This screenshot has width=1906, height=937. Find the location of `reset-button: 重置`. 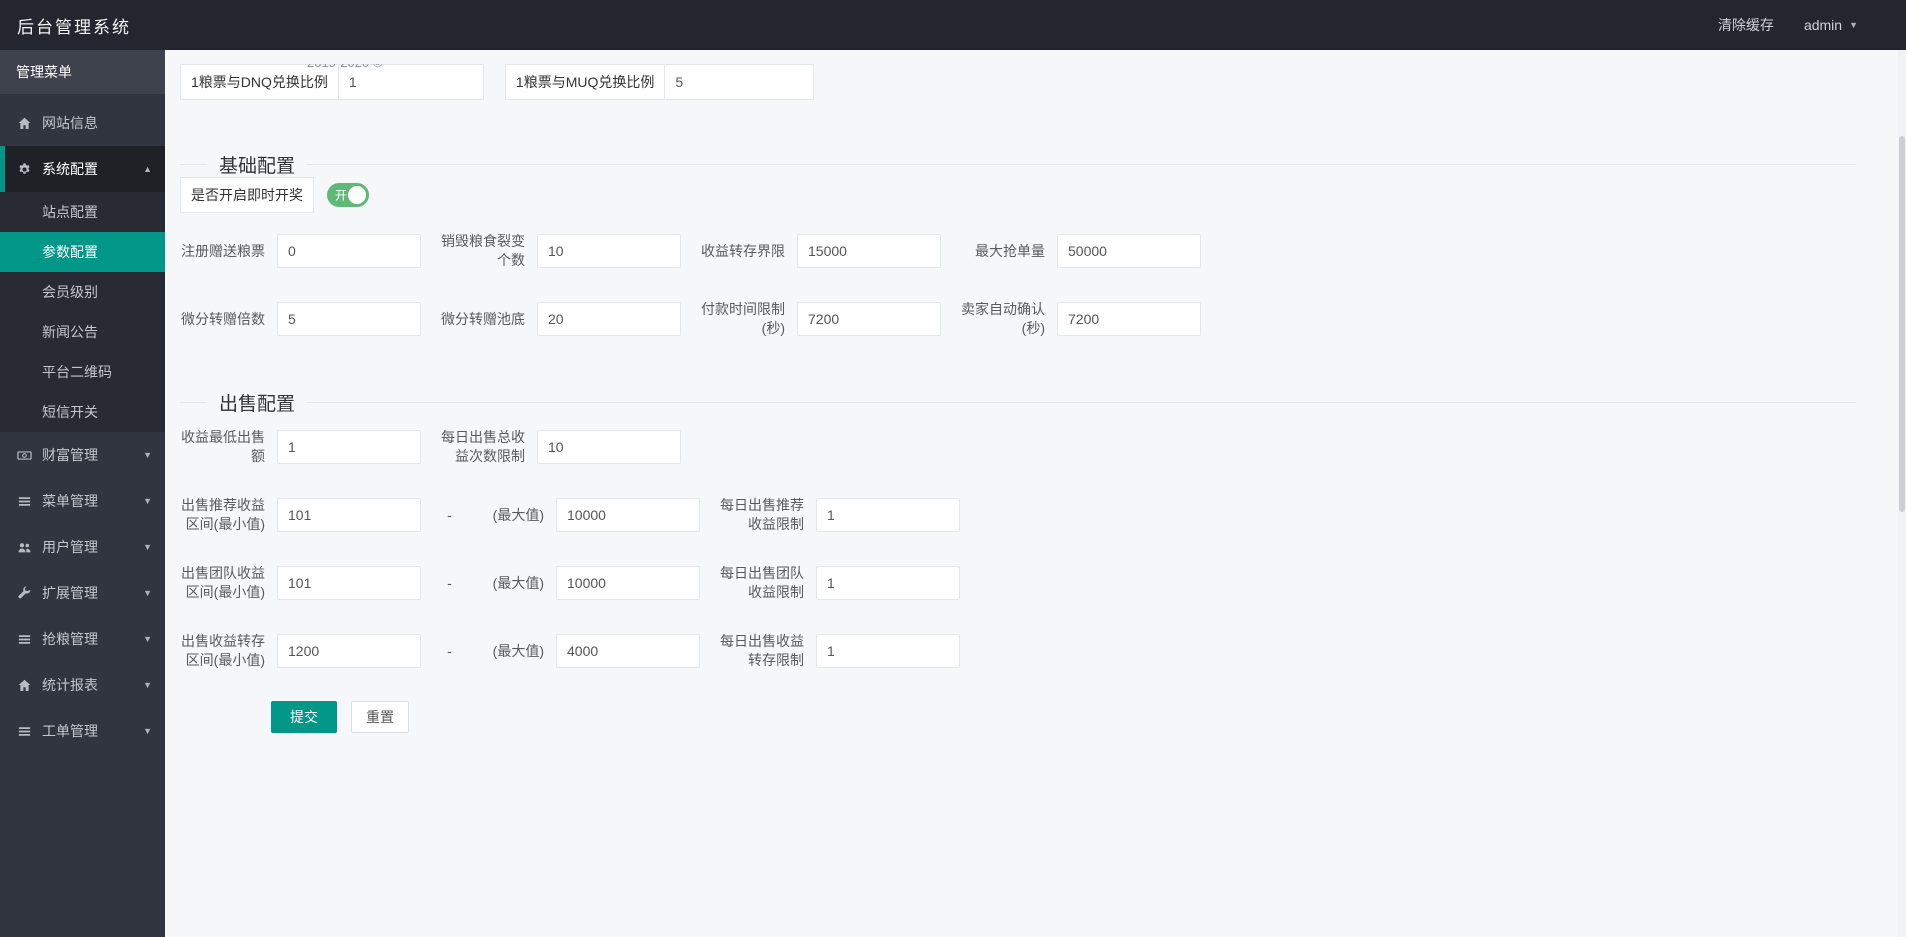

reset-button: 重置 is located at coordinates (380, 717).